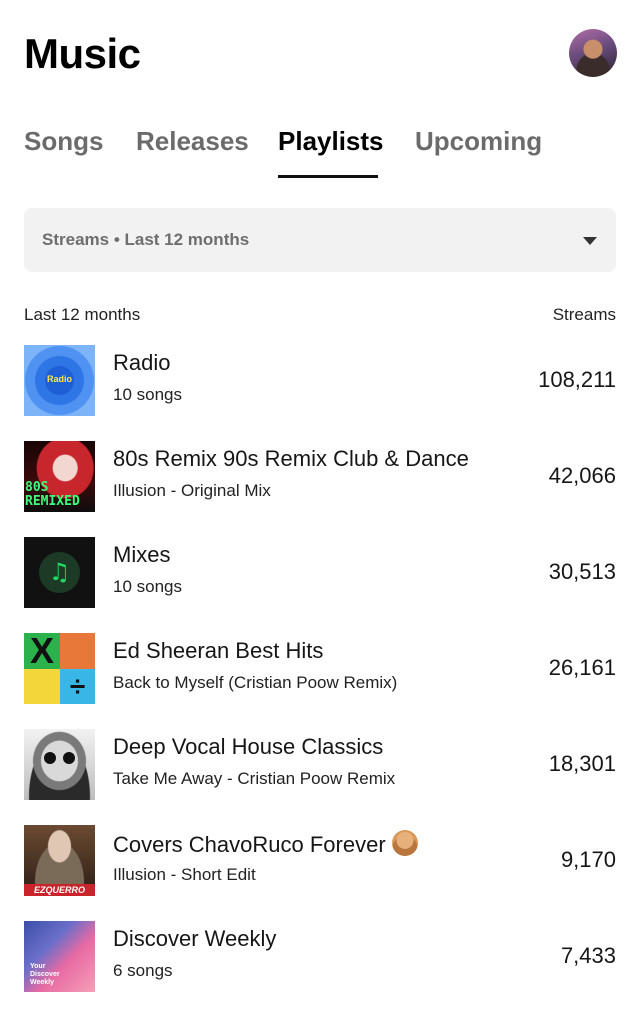 This screenshot has width=640, height=1009. I want to click on active-tab-indicator, so click(328, 176).